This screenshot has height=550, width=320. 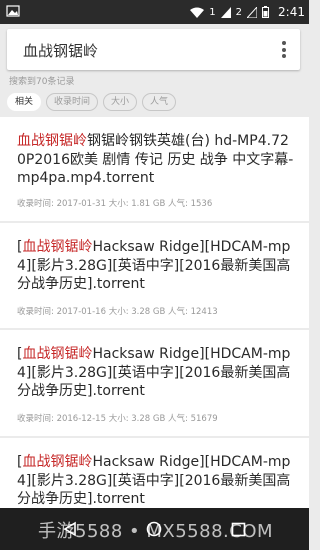 I want to click on result-date: 2017-01-31, so click(x=81, y=204).